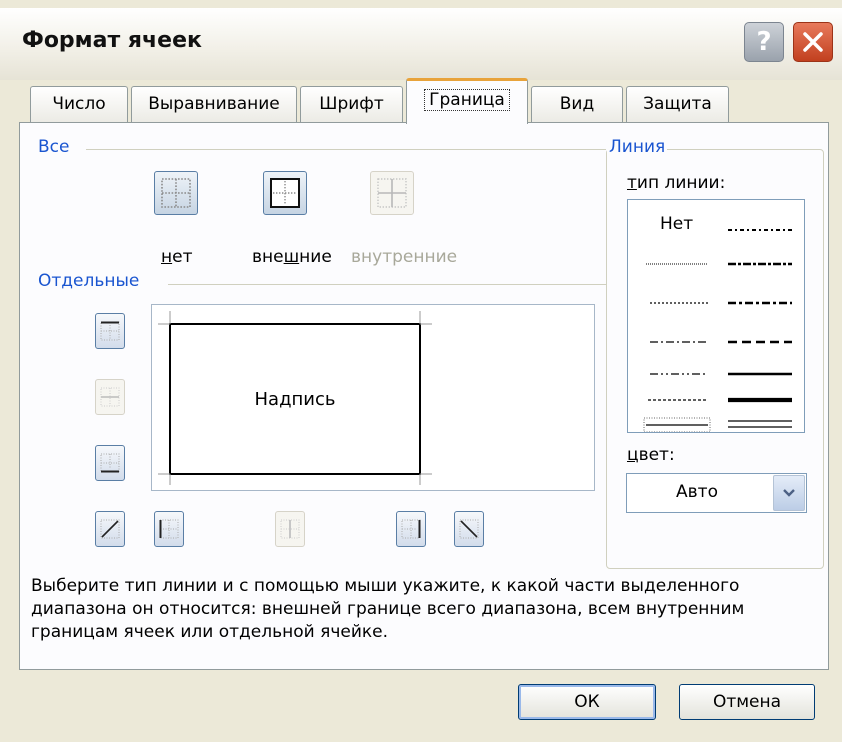 The height and width of the screenshot is (742, 842). I want to click on preset-inside-label: внутренние, so click(404, 257).